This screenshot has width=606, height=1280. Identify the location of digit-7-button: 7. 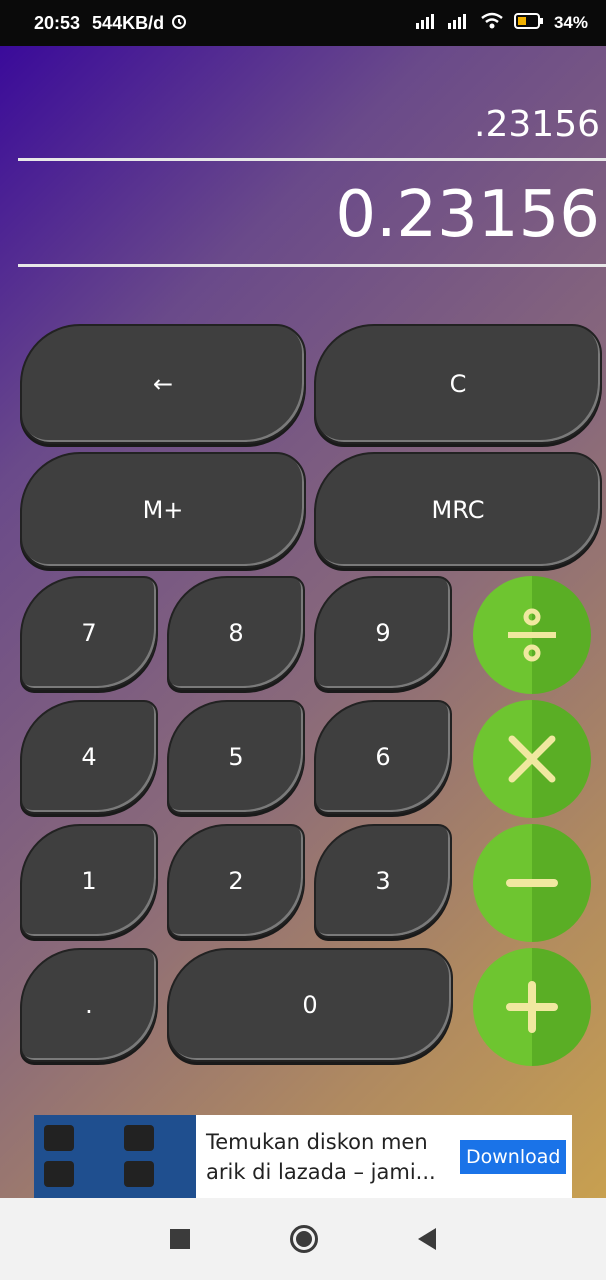
(89, 633).